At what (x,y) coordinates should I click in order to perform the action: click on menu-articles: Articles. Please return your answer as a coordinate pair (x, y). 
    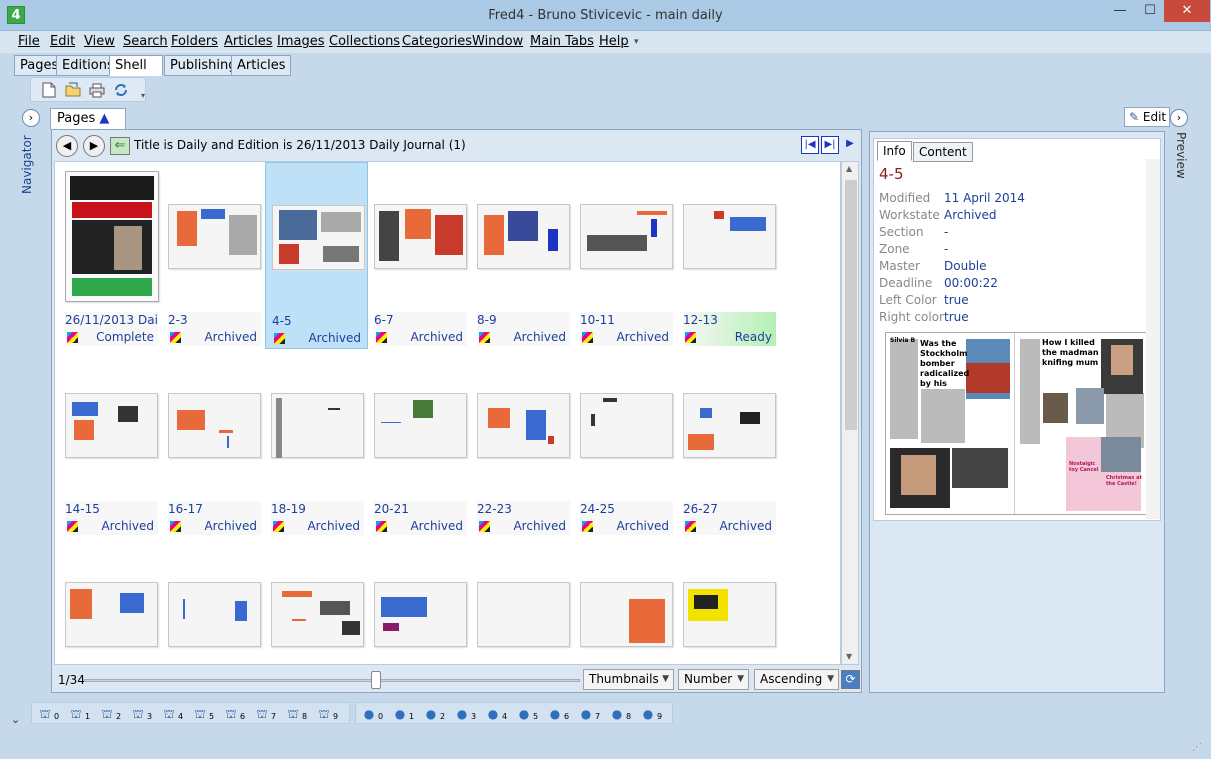
    Looking at the image, I should click on (248, 41).